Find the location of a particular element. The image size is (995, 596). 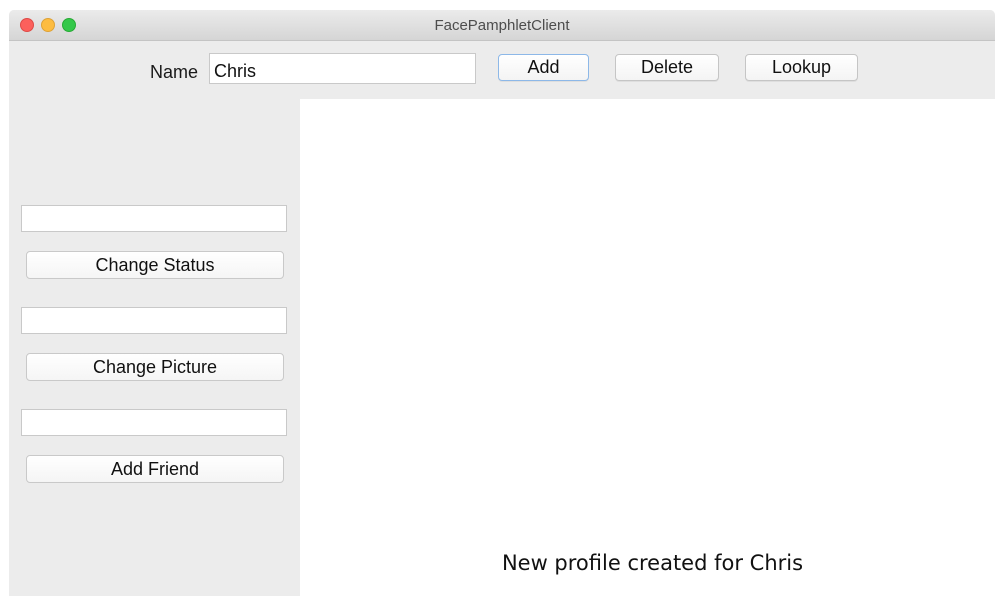

name-label: Name is located at coordinates (173, 72).